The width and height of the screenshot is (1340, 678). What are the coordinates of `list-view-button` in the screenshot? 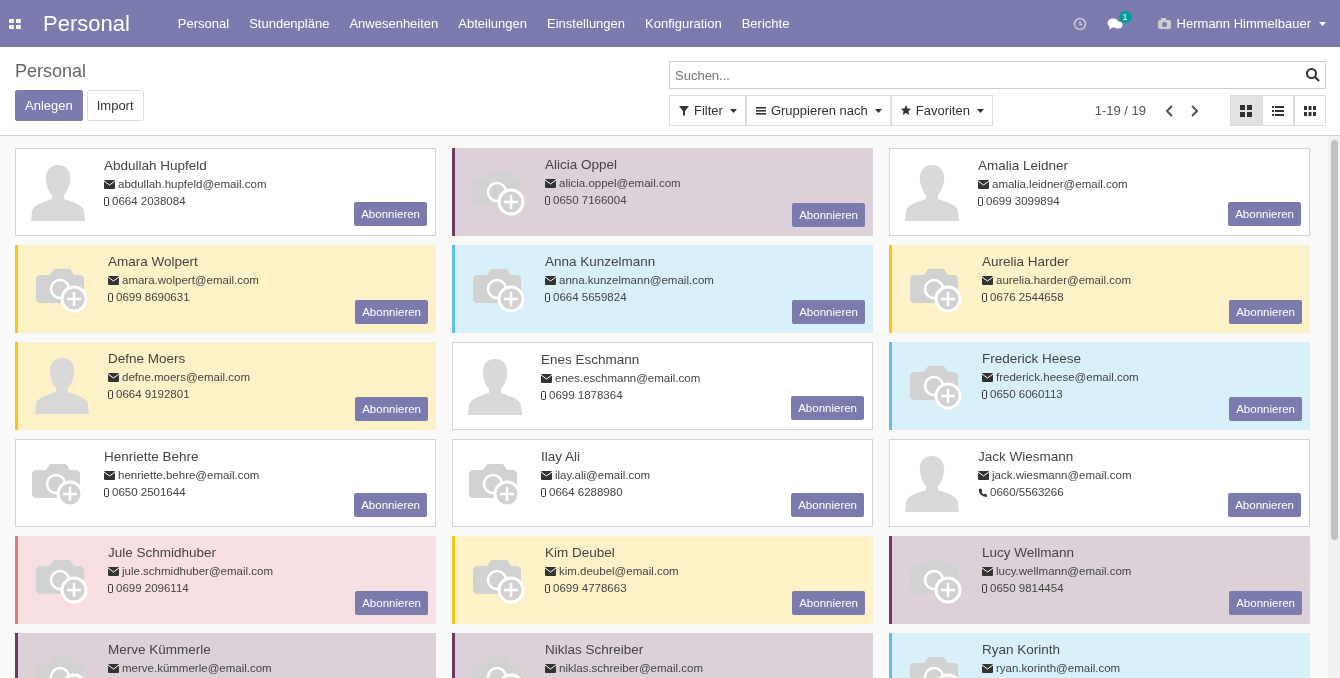 It's located at (1278, 110).